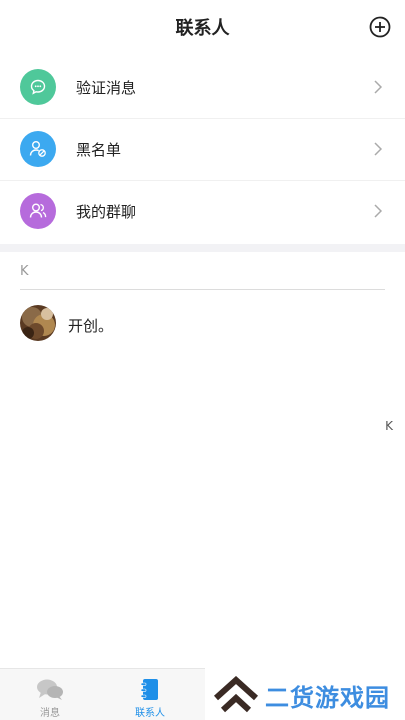  I want to click on menu-item-blacklist: 黑名单, so click(202, 150).